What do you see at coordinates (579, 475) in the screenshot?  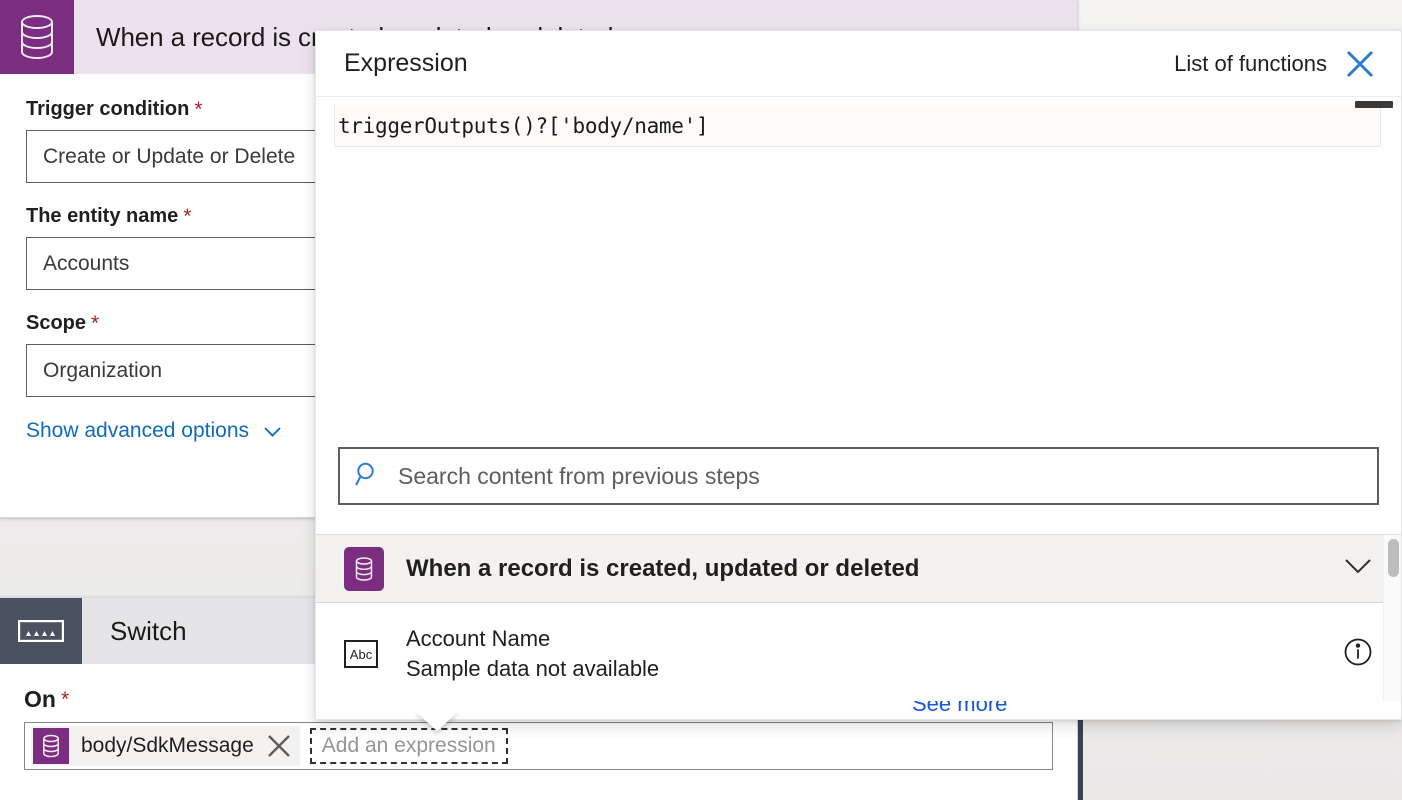 I see `search-input-placeholder: Search content from previous steps` at bounding box center [579, 475].